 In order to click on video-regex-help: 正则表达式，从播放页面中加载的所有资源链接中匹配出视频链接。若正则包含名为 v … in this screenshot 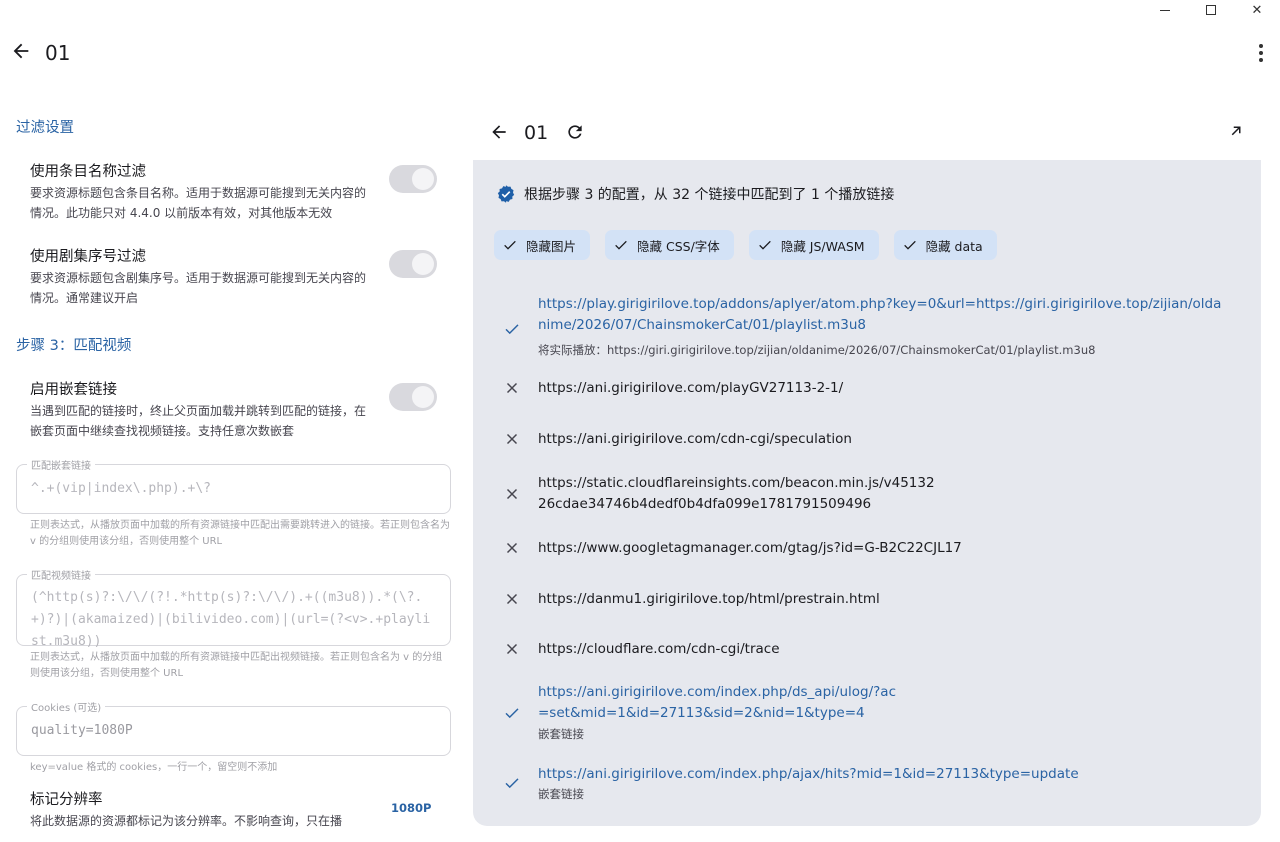, I will do `click(236, 665)`.